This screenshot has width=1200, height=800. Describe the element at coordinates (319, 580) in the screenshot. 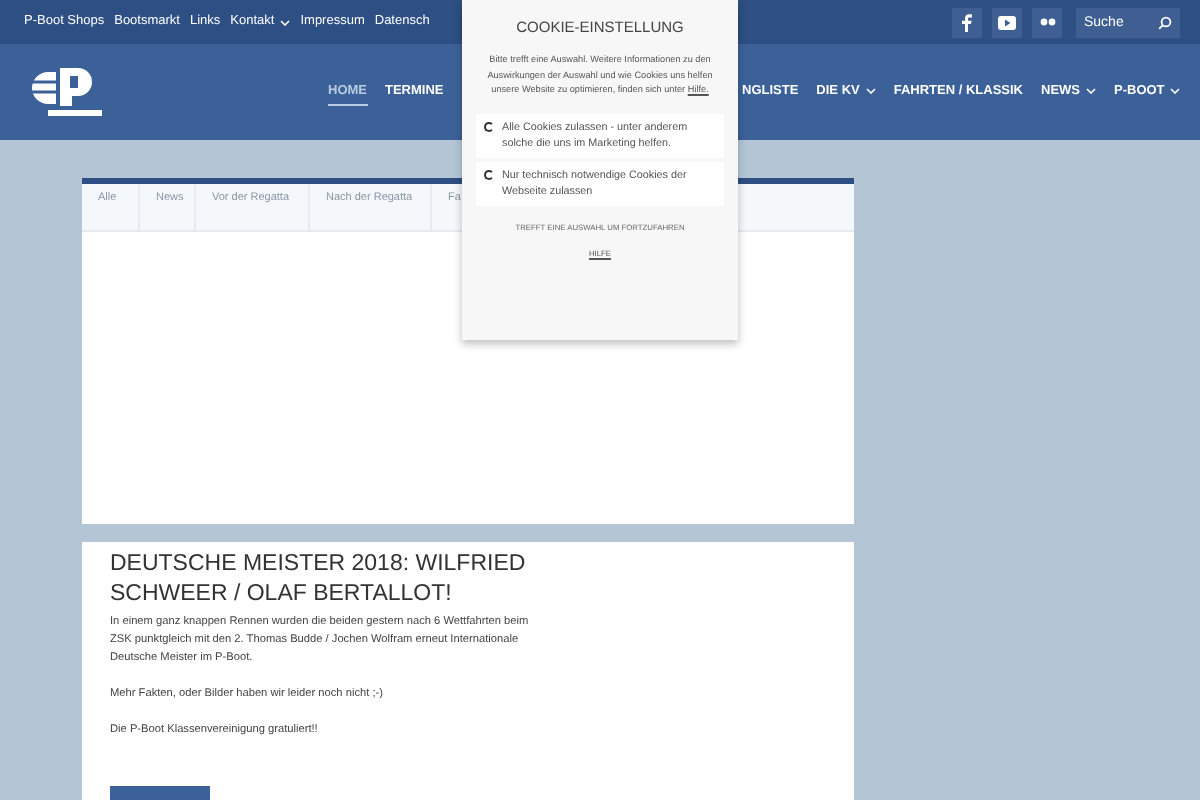

I see `post-title: DEUTSCHE MEISTER 2018: WILFRIED SCHWEER / OLAF BERTALLOT!` at that location.